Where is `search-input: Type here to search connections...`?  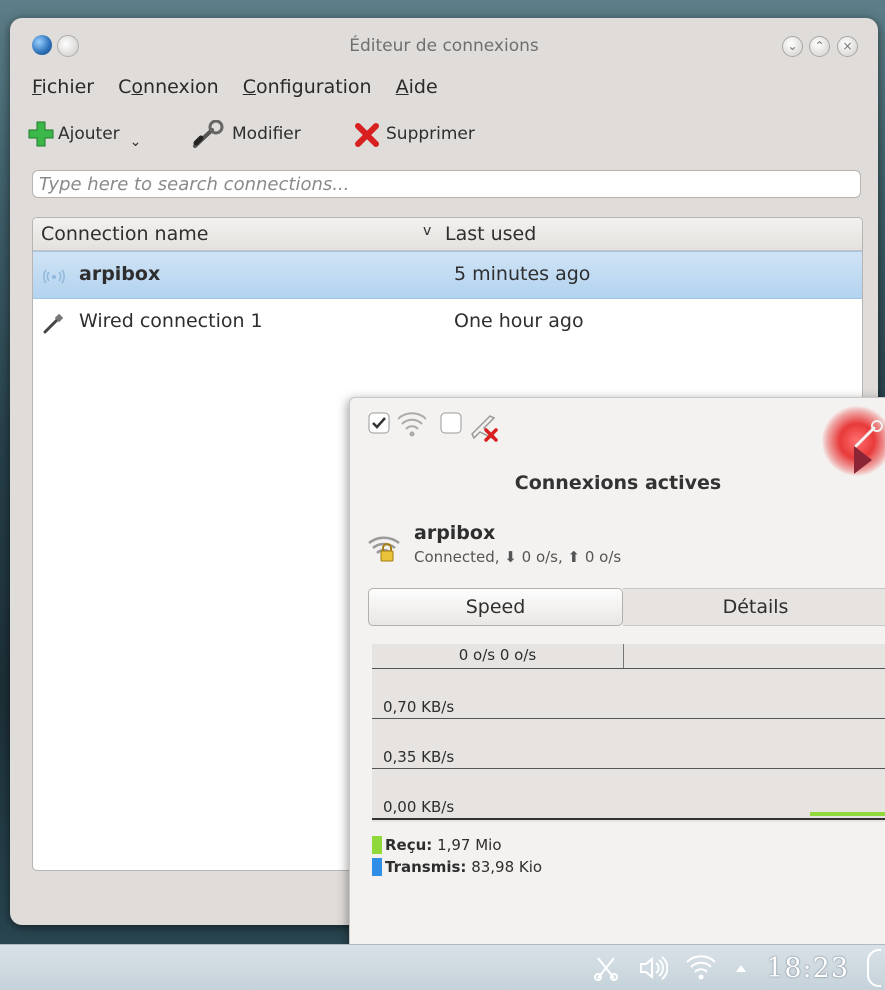 search-input: Type here to search connections... is located at coordinates (446, 184).